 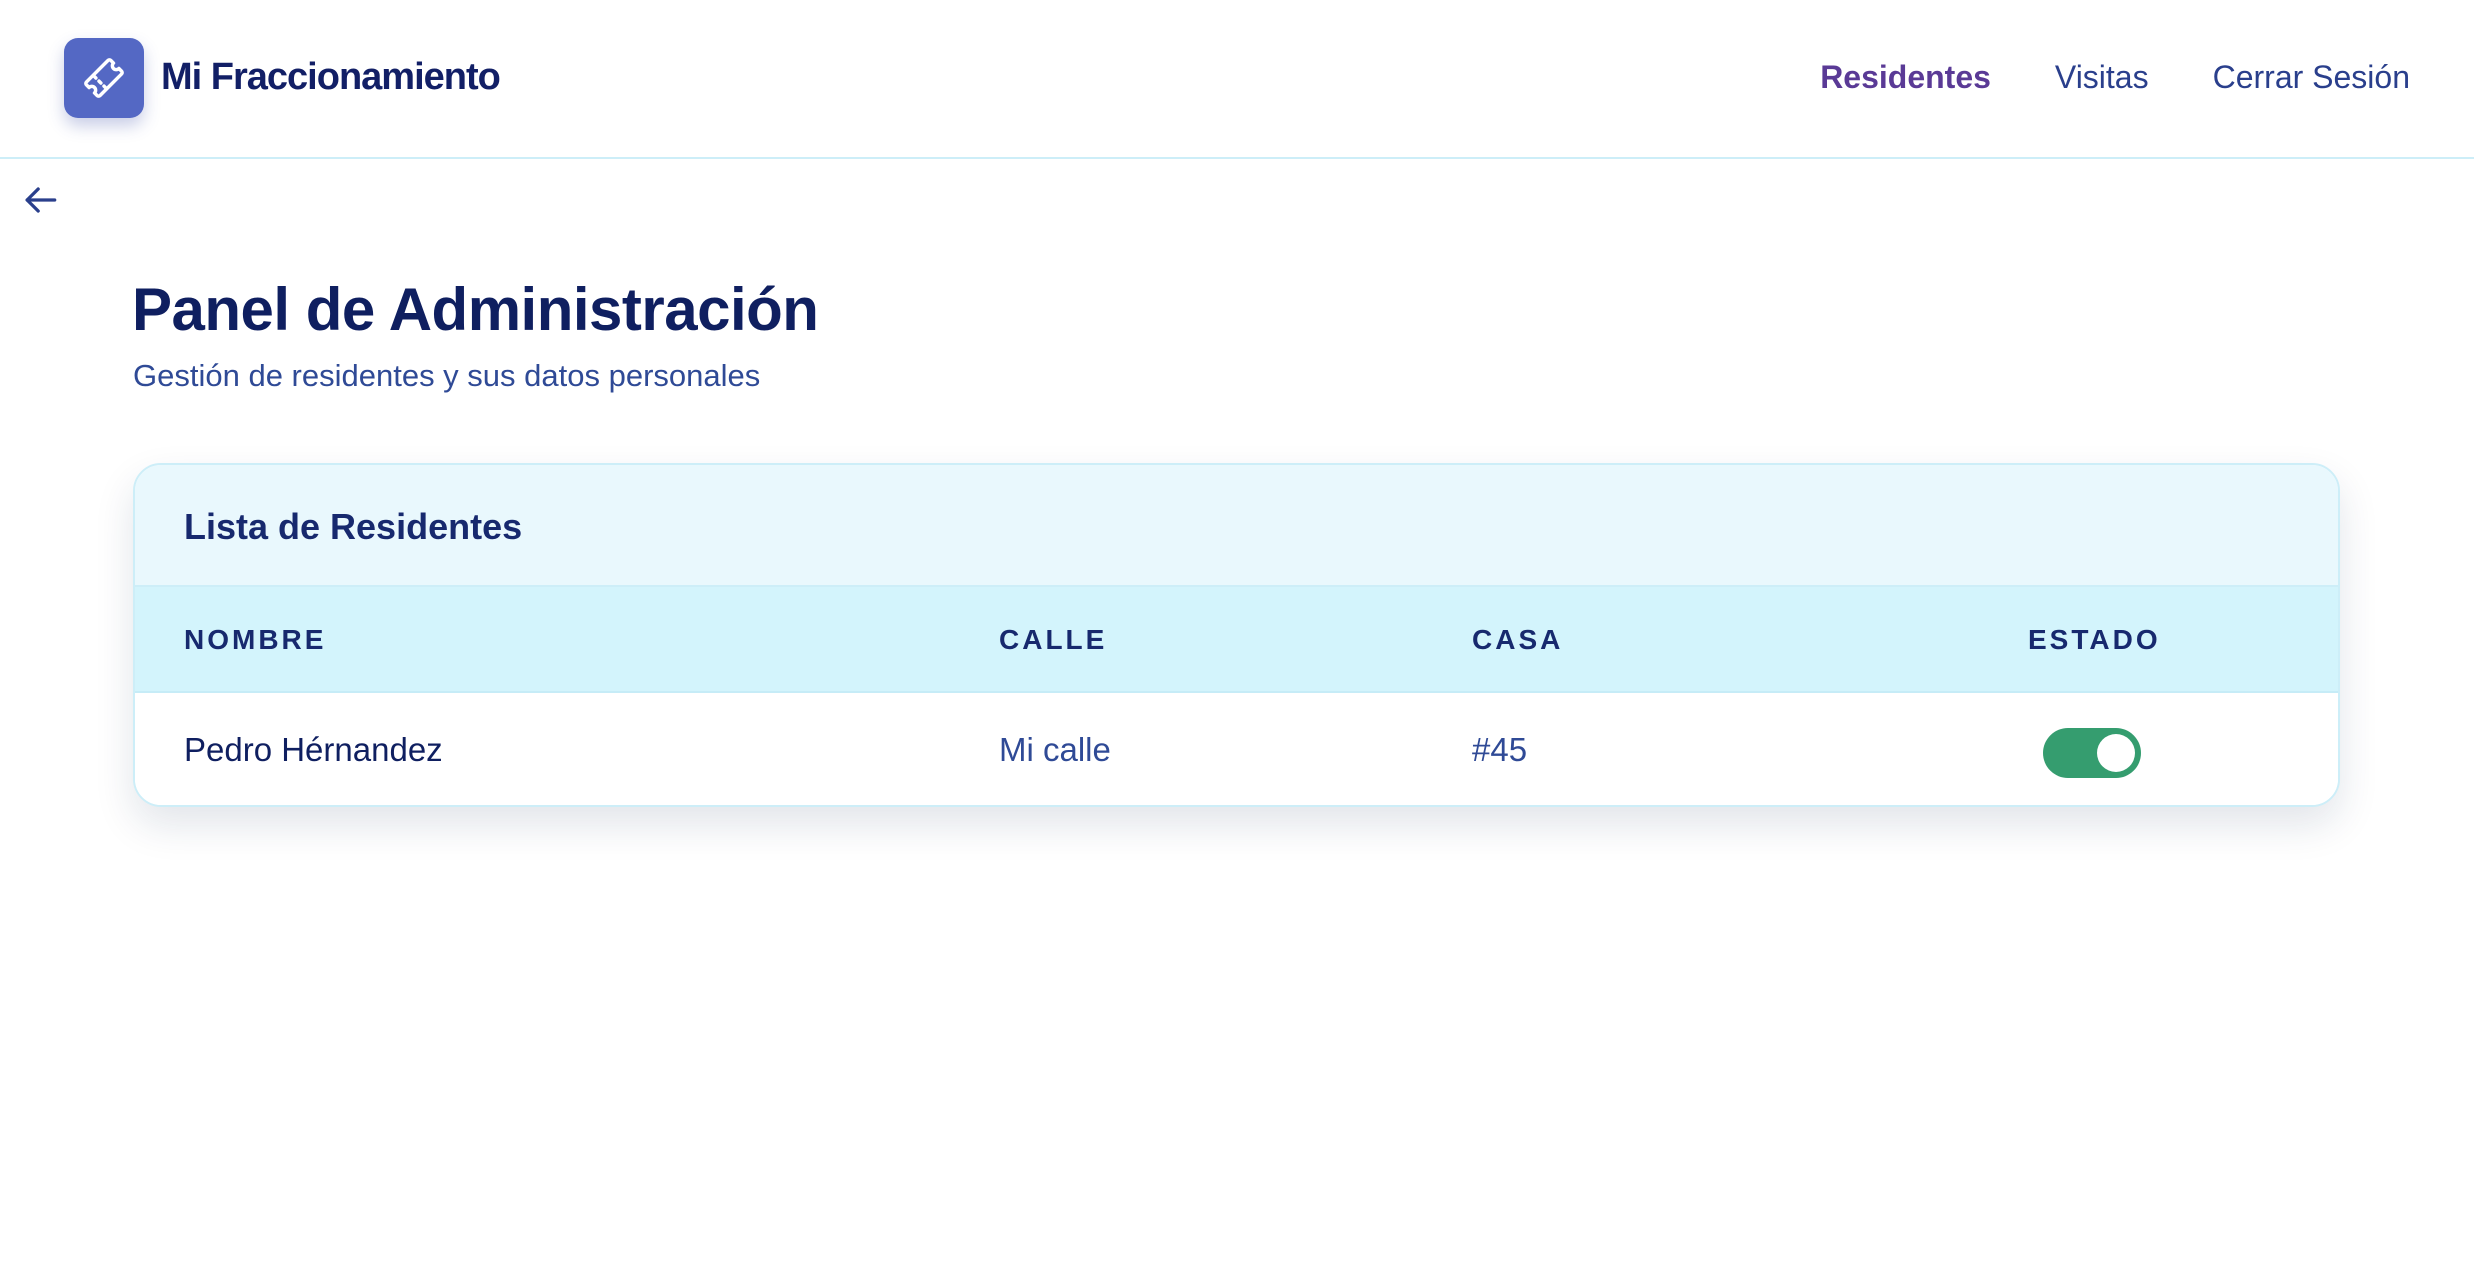 I want to click on card-header: Lista de Residentes, so click(x=1236, y=526).